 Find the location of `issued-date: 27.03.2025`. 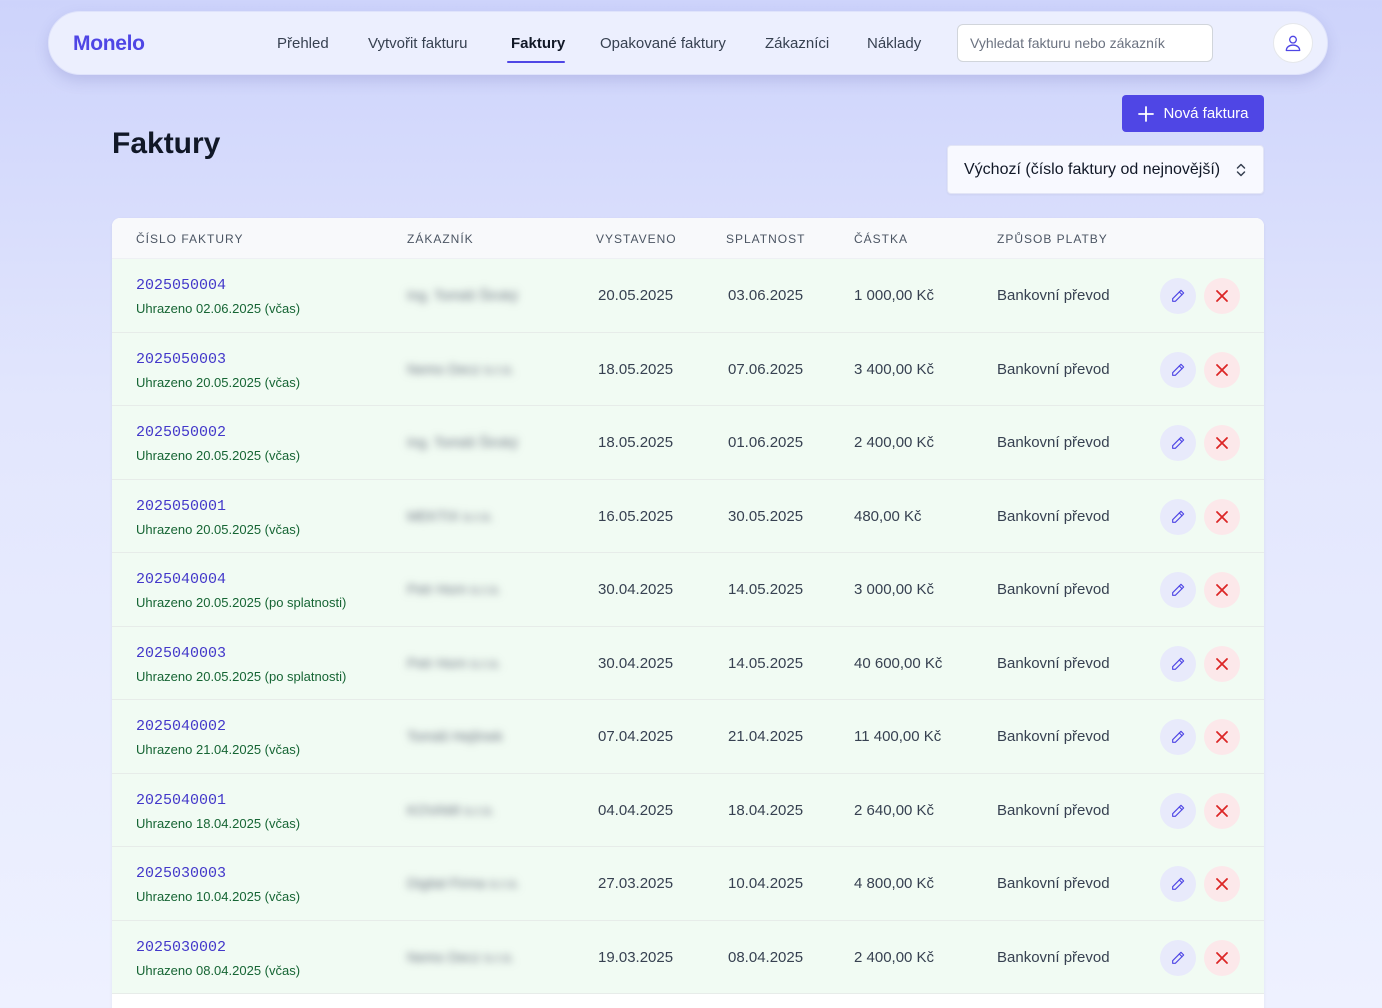

issued-date: 27.03.2025 is located at coordinates (636, 883).